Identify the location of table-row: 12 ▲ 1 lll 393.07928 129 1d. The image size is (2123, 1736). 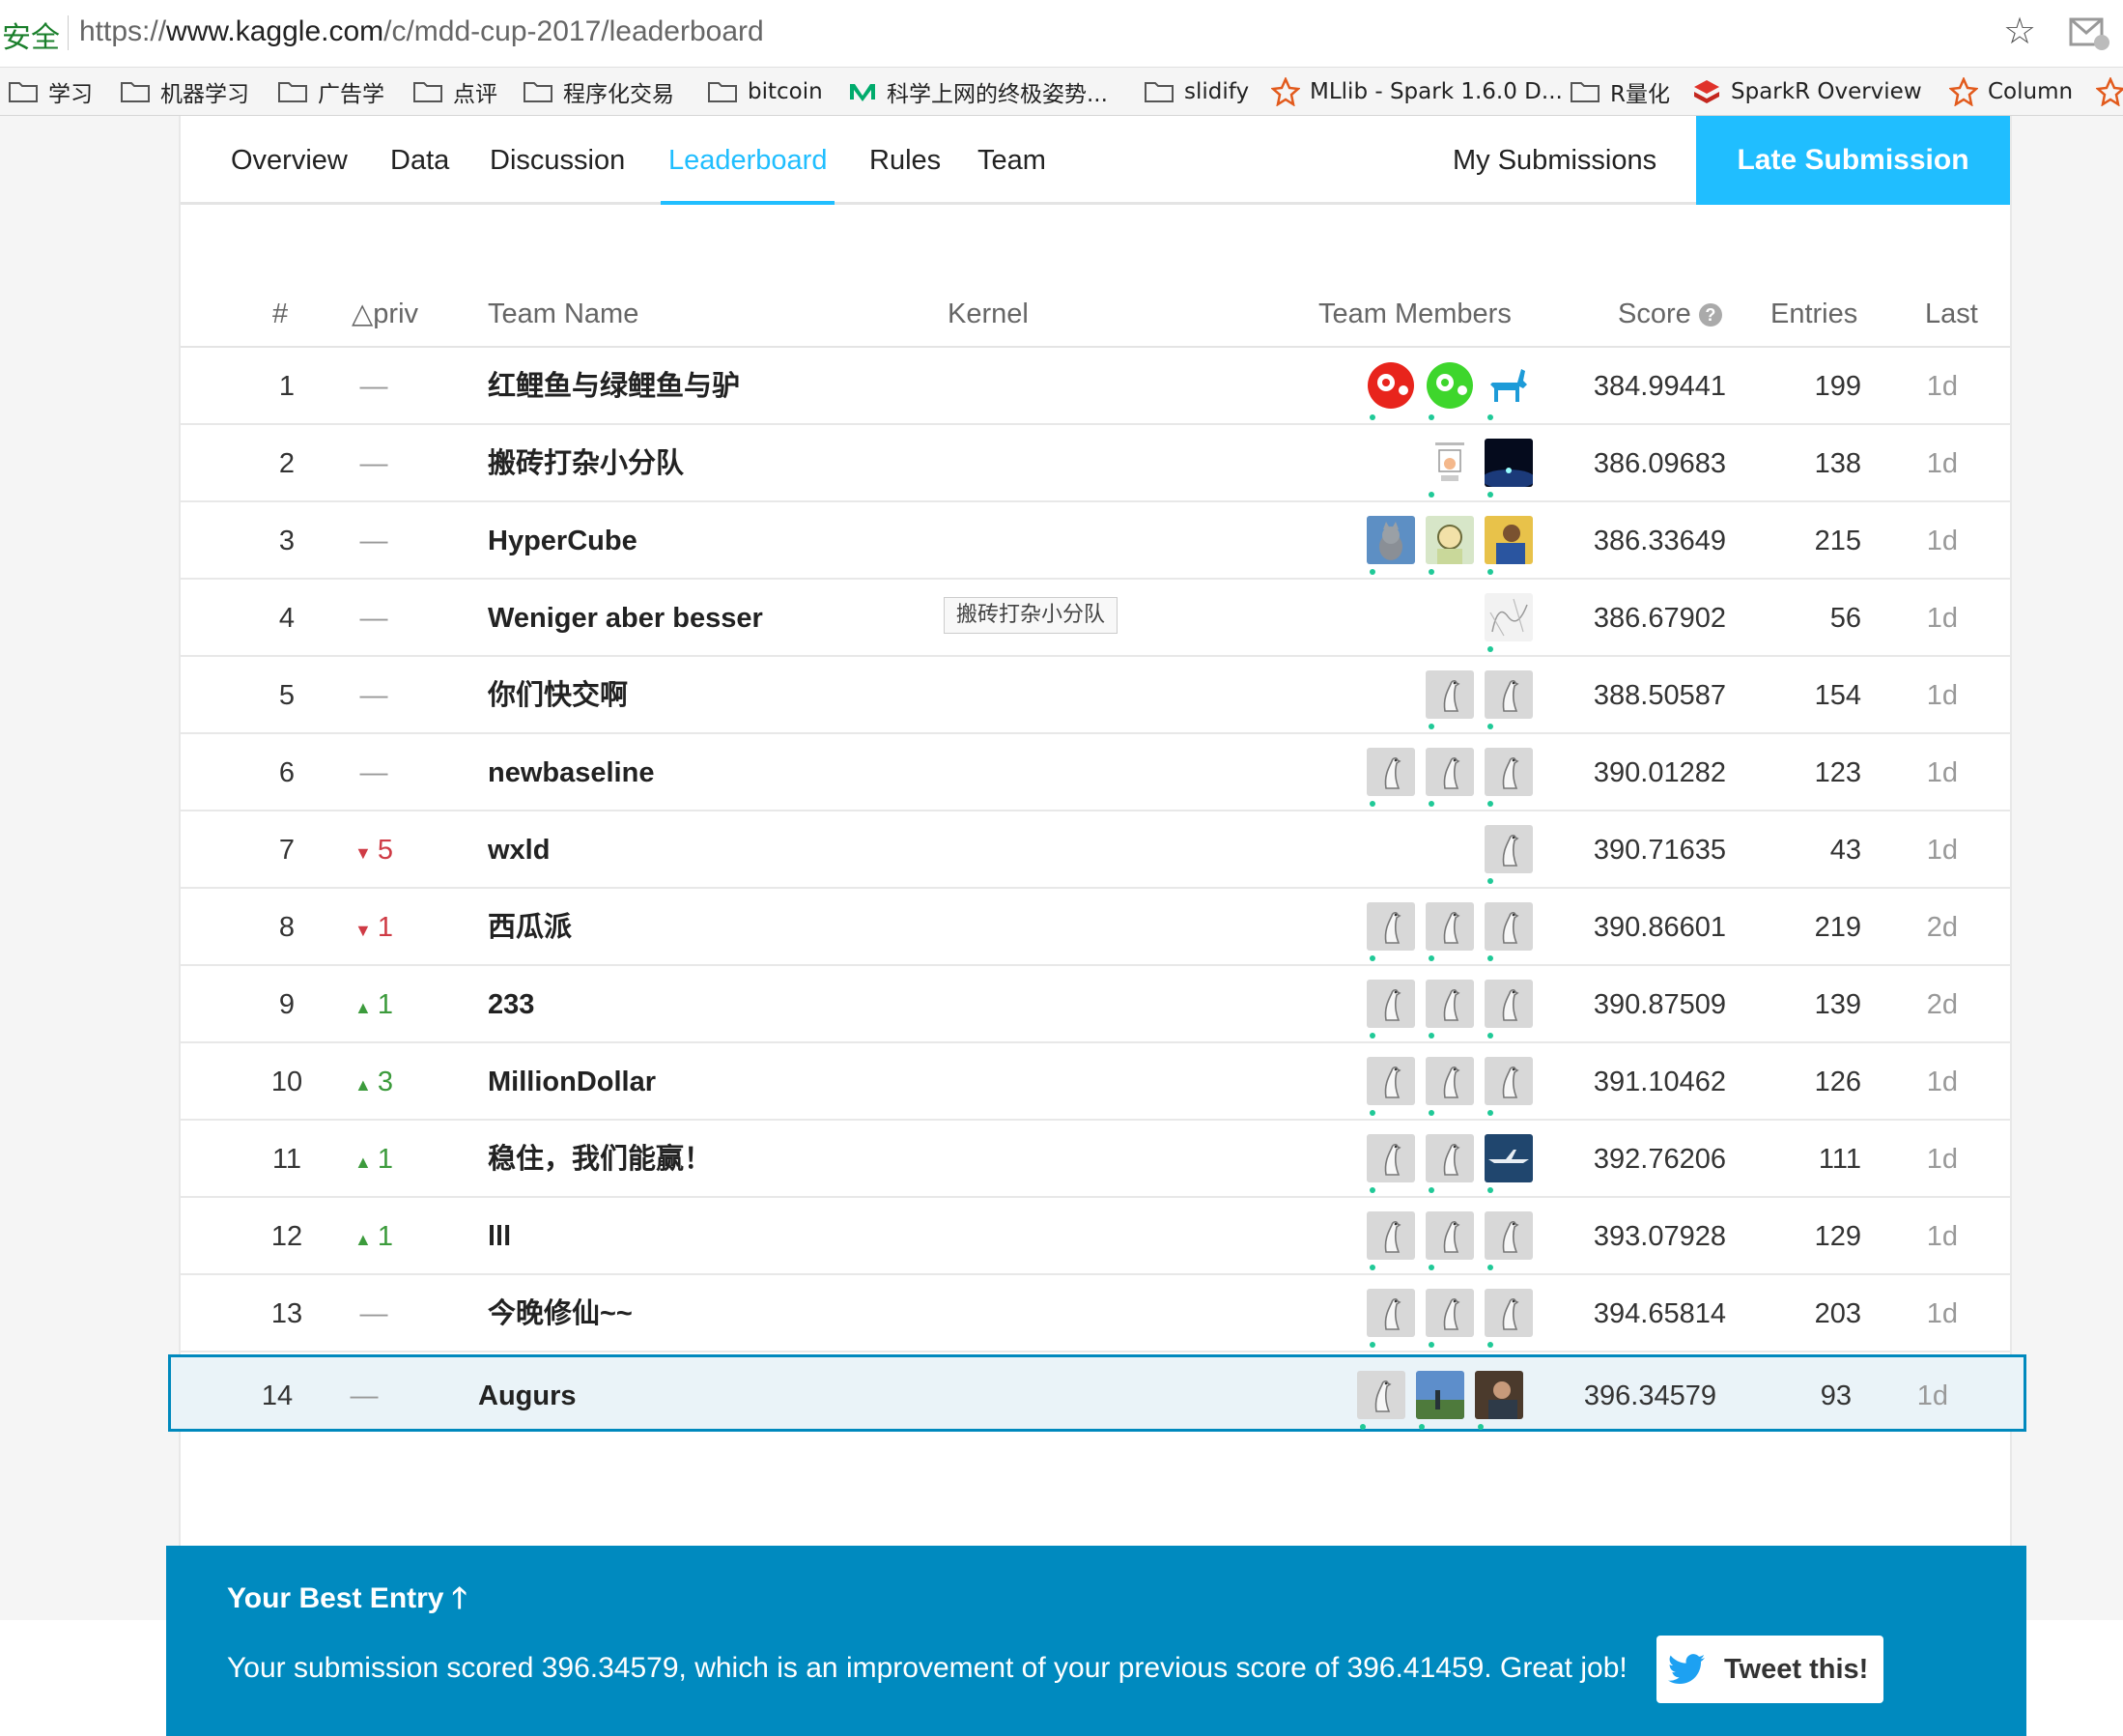
(1095, 1236).